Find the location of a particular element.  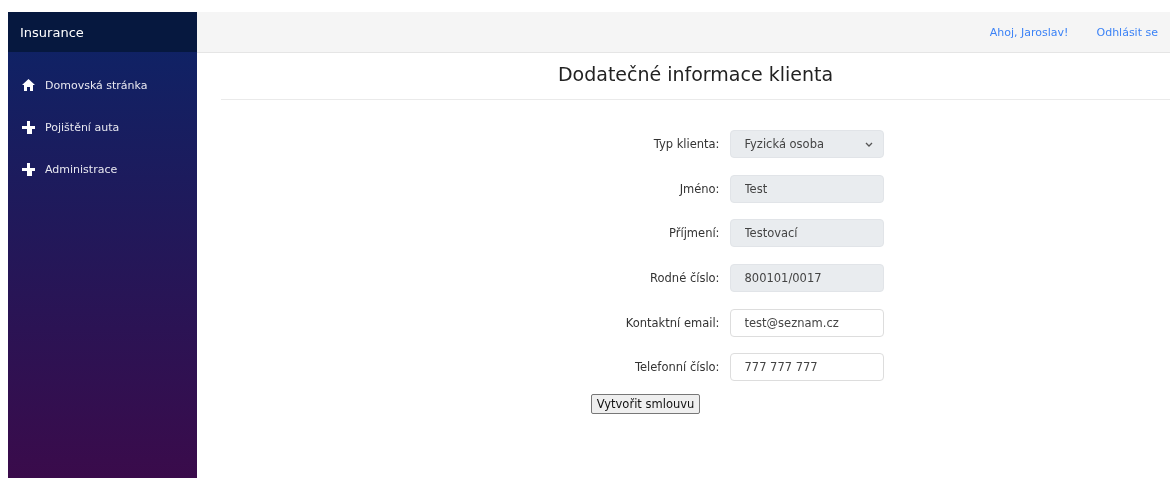

input-field: test@seznam.cz is located at coordinates (806, 322).